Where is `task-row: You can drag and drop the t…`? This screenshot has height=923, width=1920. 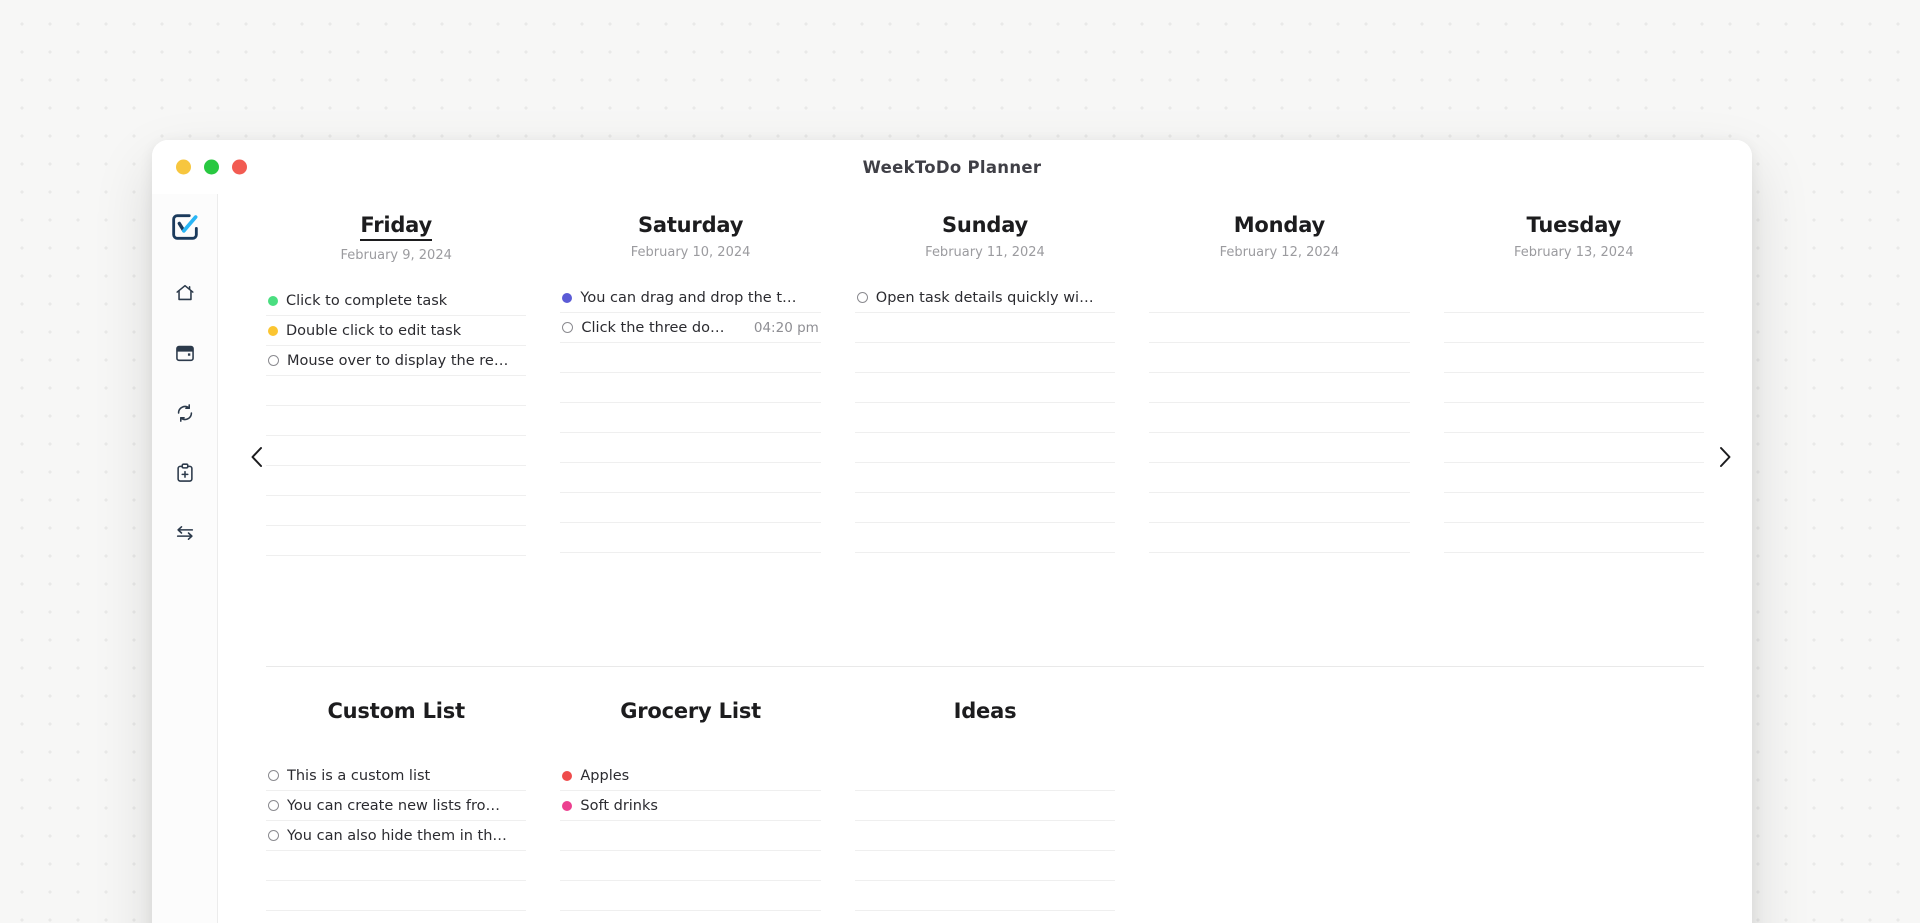
task-row: You can drag and drop the t… is located at coordinates (690, 298).